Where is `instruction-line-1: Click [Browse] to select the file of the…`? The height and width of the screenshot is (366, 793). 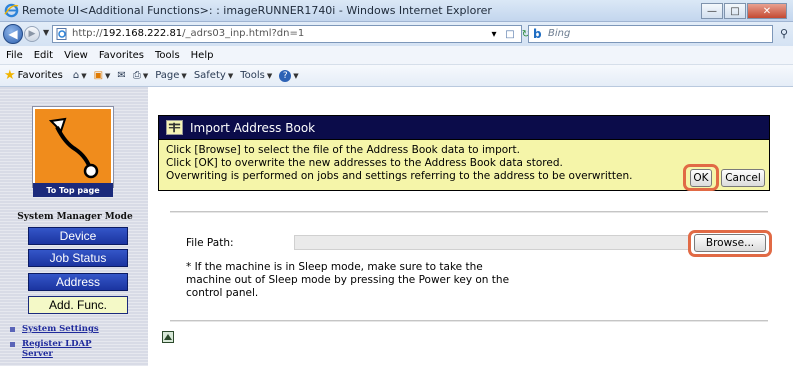
instruction-line-1: Click [Browse] to select the file of the… is located at coordinates (343, 150).